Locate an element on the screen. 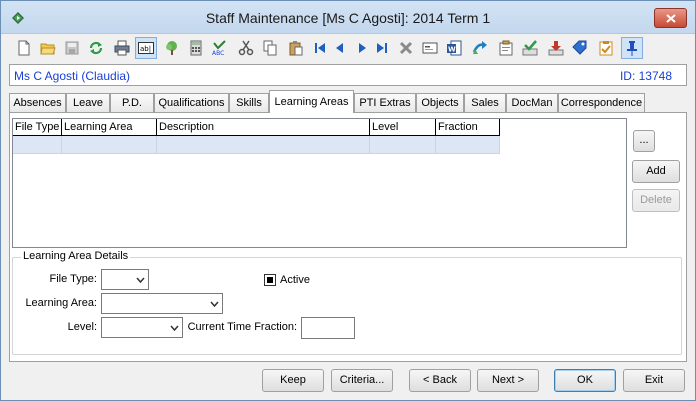 The image size is (696, 401). checklist-button is located at coordinates (606, 48).